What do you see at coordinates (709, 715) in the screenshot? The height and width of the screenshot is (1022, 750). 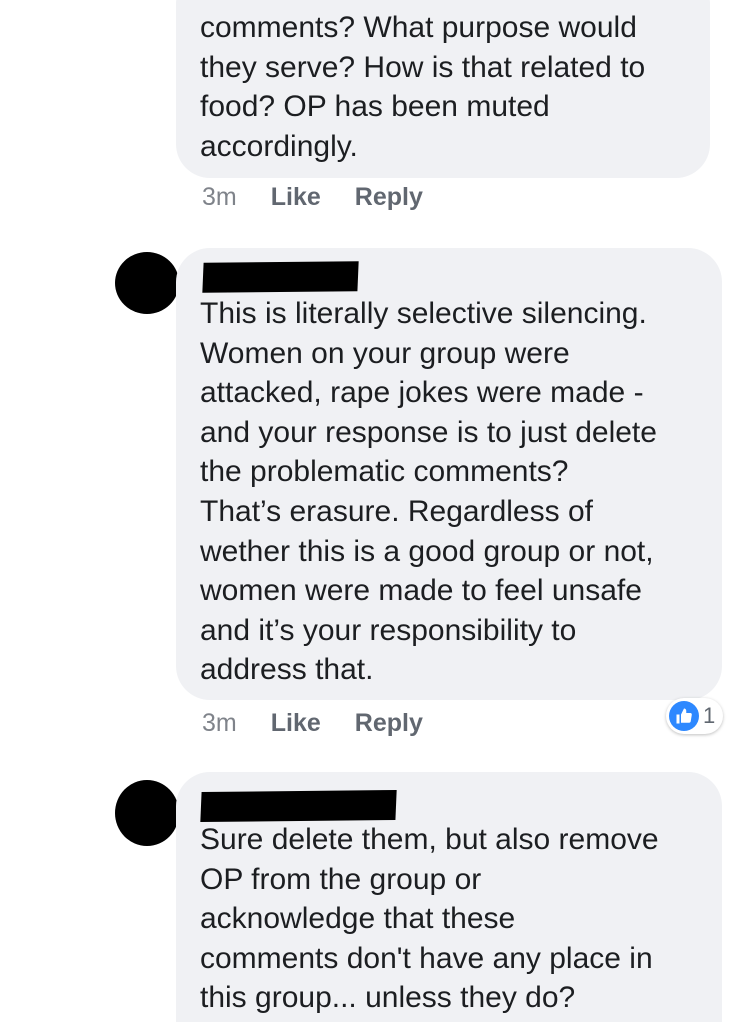 I see `reaction-count: 1` at bounding box center [709, 715].